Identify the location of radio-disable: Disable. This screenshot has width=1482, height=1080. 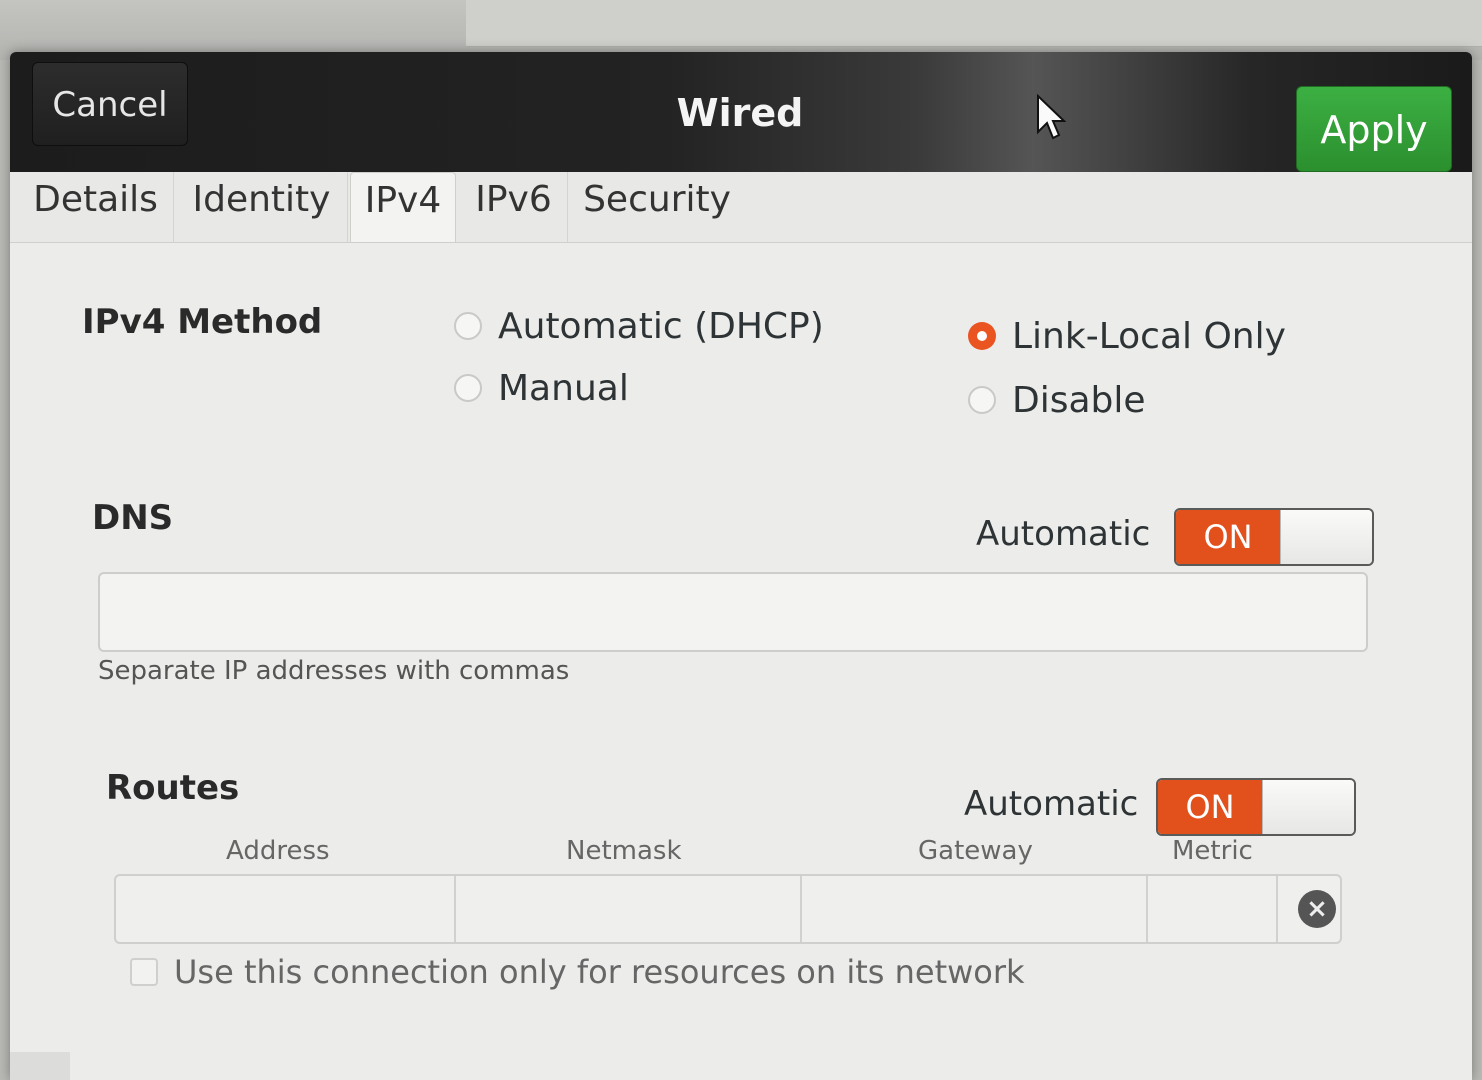
(1057, 400).